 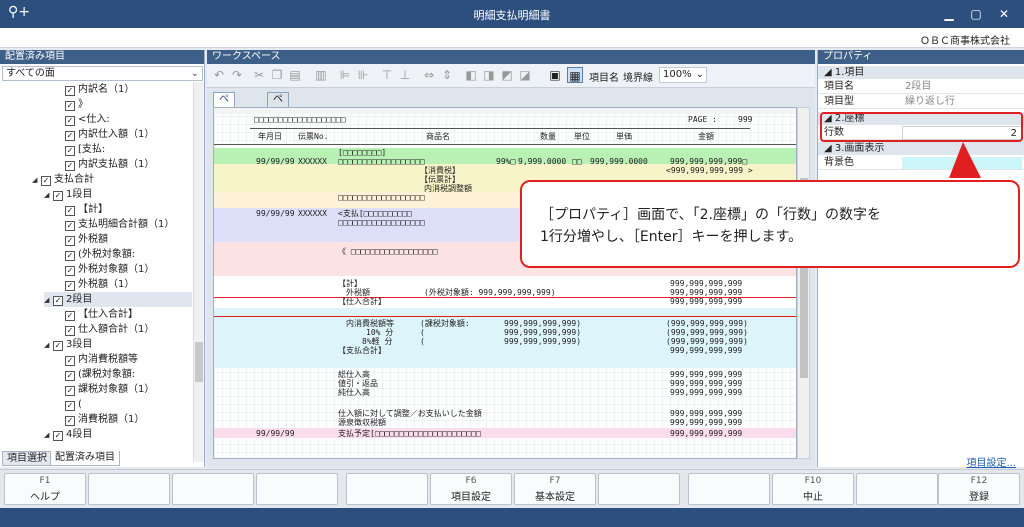 What do you see at coordinates (219, 75) in the screenshot?
I see `undo-icon: ↶` at bounding box center [219, 75].